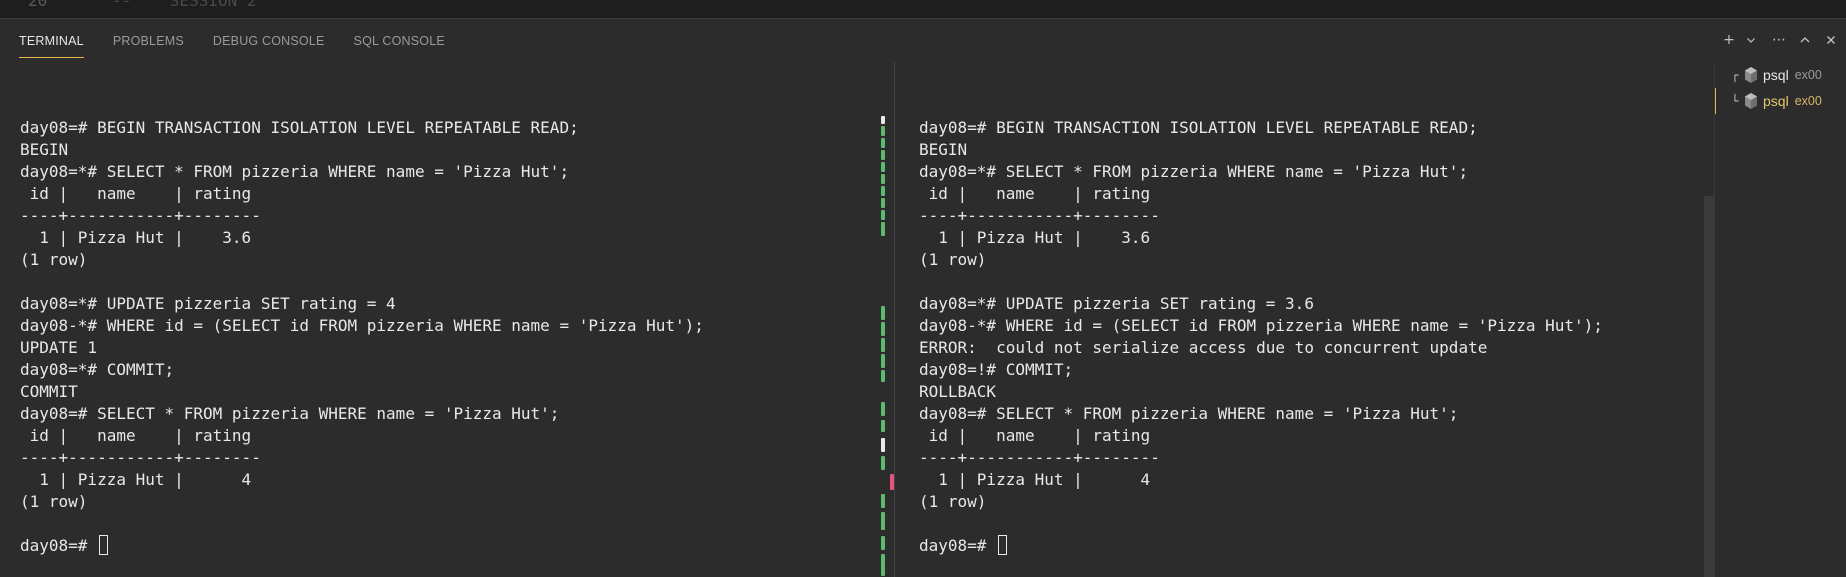  I want to click on plus-icon: +, so click(1729, 40).